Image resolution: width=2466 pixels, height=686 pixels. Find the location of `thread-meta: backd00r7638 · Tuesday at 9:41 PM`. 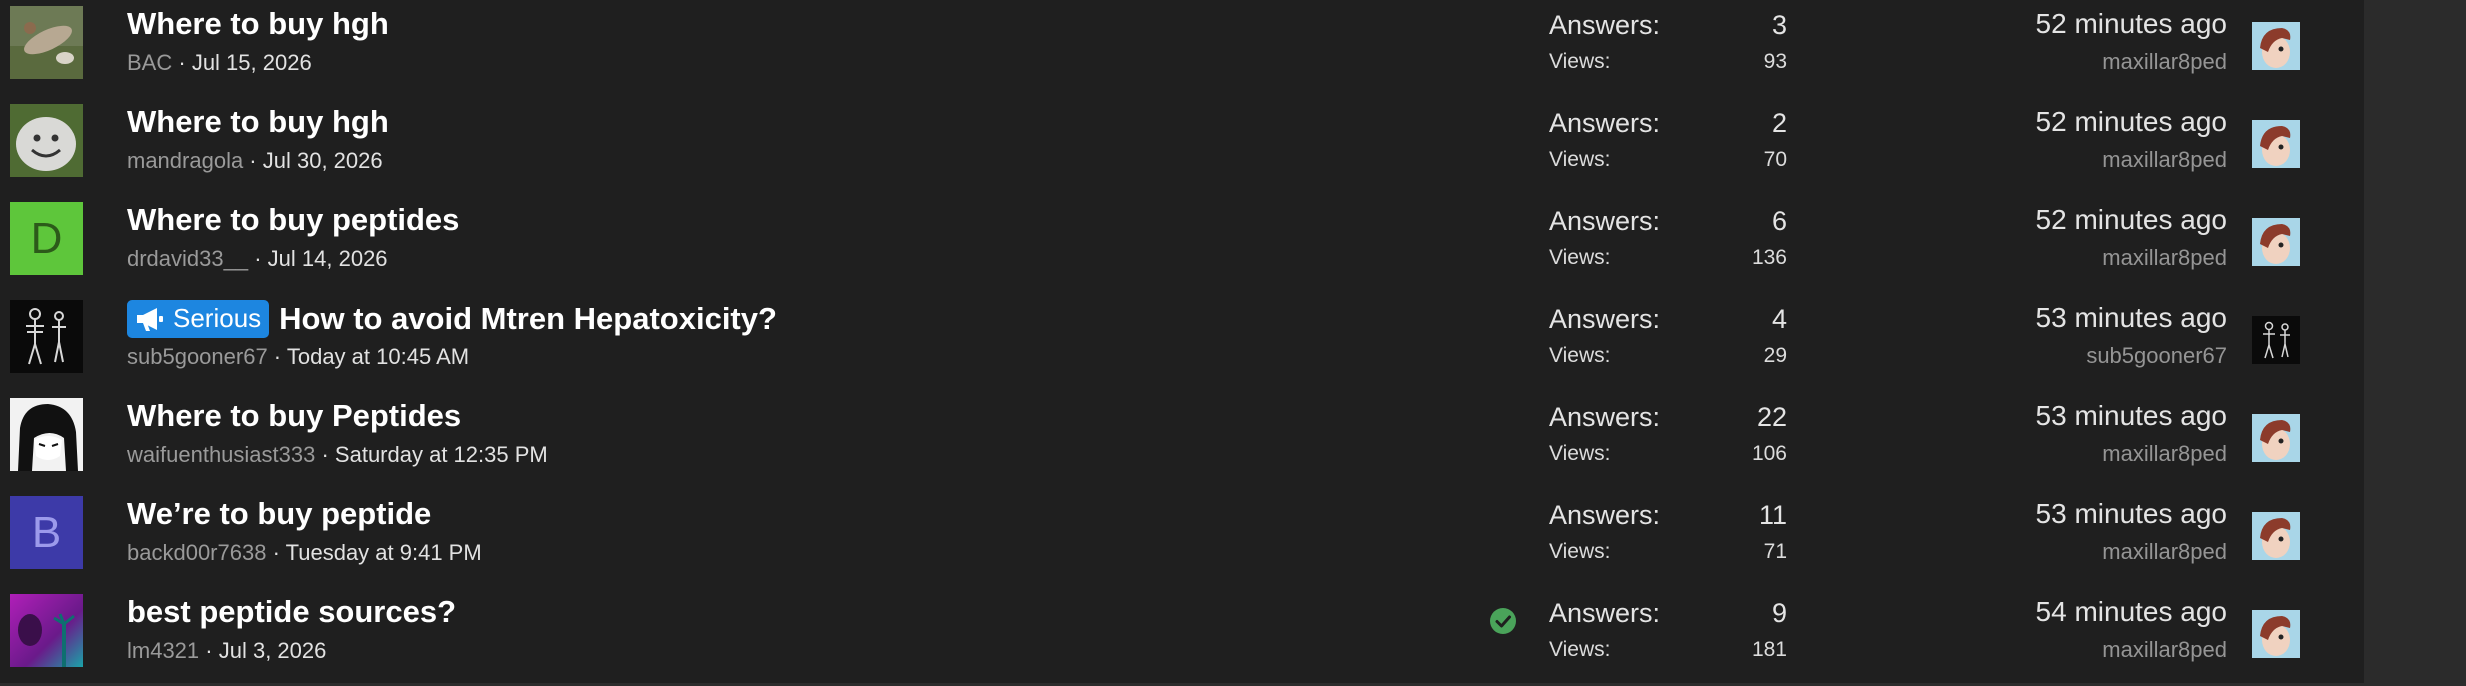

thread-meta: backd00r7638 · Tuesday at 9:41 PM is located at coordinates (304, 553).